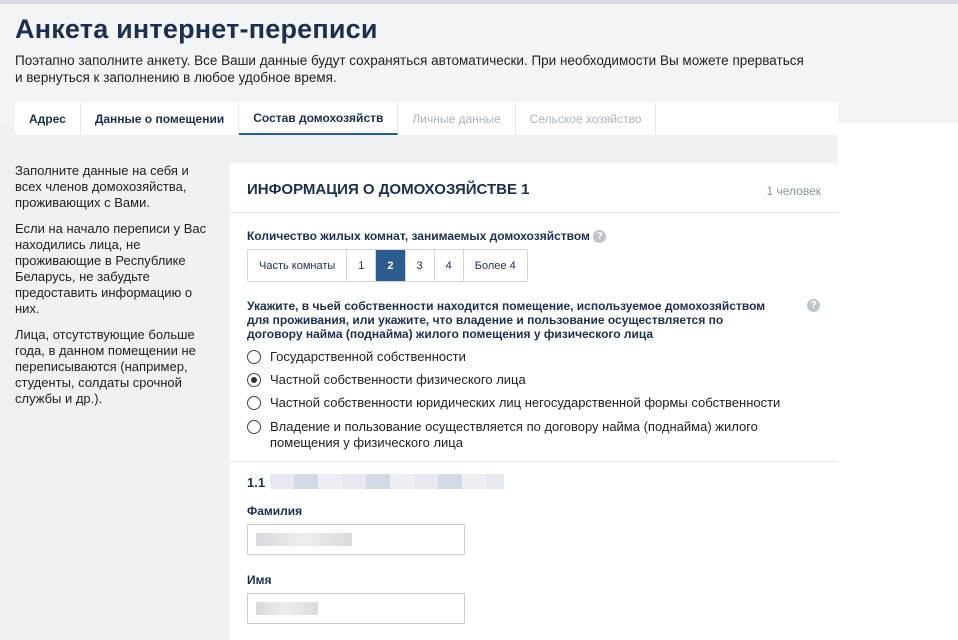  I want to click on rooms-option-part: Часть комнаты, so click(298, 265).